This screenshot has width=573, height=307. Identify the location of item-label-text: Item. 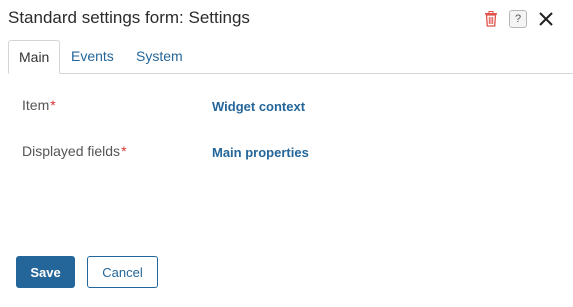
(36, 105).